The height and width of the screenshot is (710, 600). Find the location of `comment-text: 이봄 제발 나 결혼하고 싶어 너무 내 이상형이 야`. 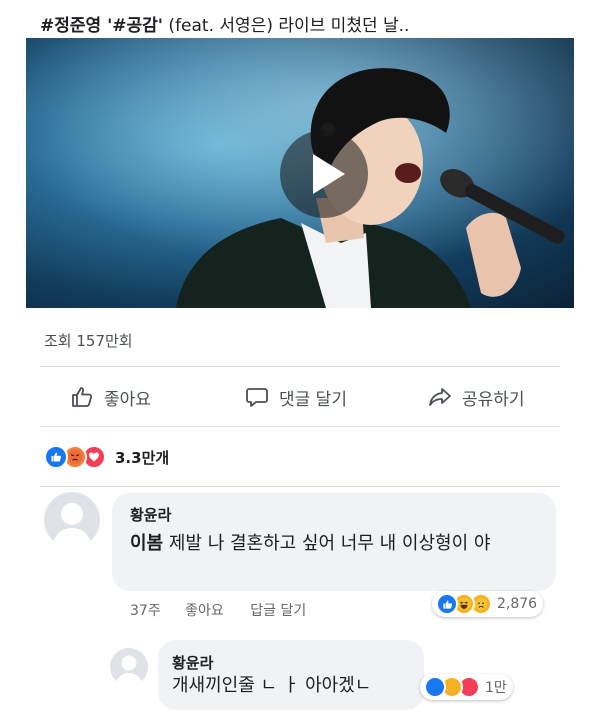

comment-text: 이봄 제발 나 결혼하고 싶어 너무 내 이상형이 야 is located at coordinates (337, 543).